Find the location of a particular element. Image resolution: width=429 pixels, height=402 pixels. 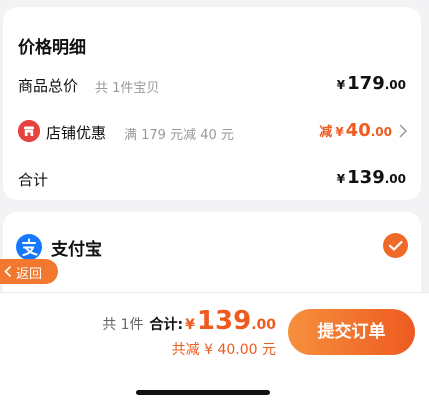

submit-order-button: 提交订单 is located at coordinates (351, 332).